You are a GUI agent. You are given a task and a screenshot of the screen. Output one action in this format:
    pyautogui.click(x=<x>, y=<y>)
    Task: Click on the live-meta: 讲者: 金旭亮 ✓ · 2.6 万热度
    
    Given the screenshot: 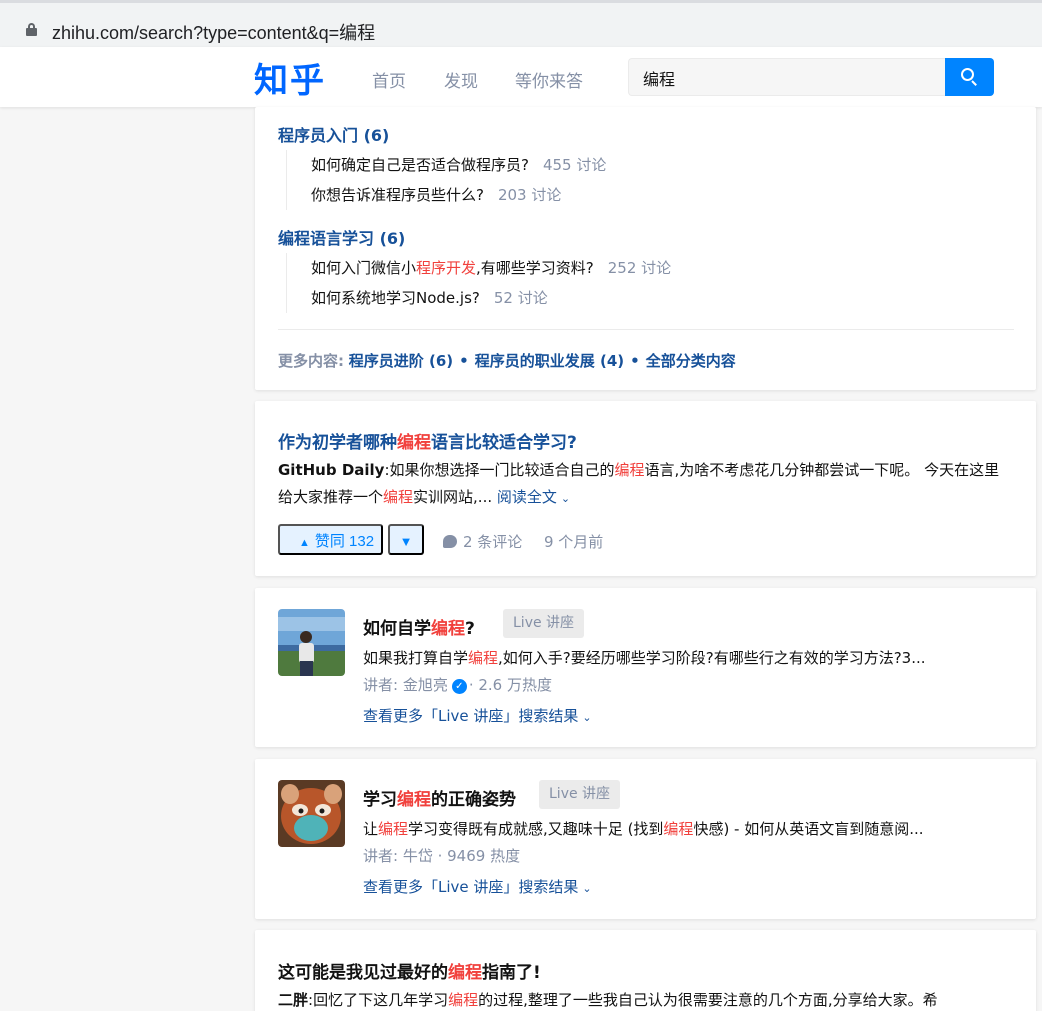 What is the action you would take?
    pyautogui.click(x=457, y=684)
    